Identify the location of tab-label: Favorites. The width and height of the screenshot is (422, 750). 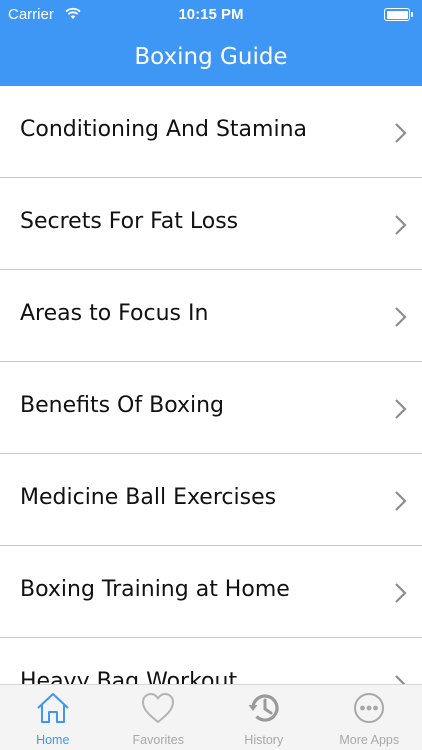
(158, 740).